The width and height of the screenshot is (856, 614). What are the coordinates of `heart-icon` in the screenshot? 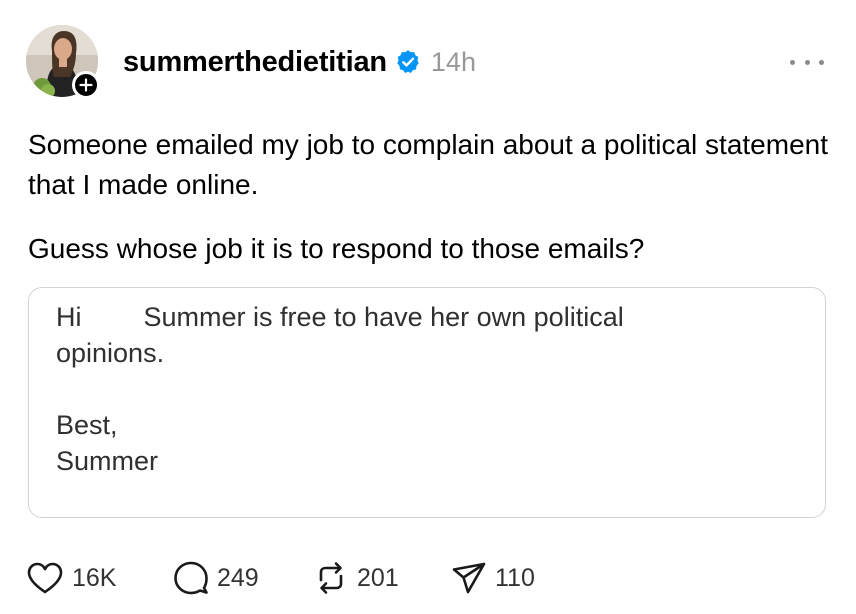 It's located at (45, 578).